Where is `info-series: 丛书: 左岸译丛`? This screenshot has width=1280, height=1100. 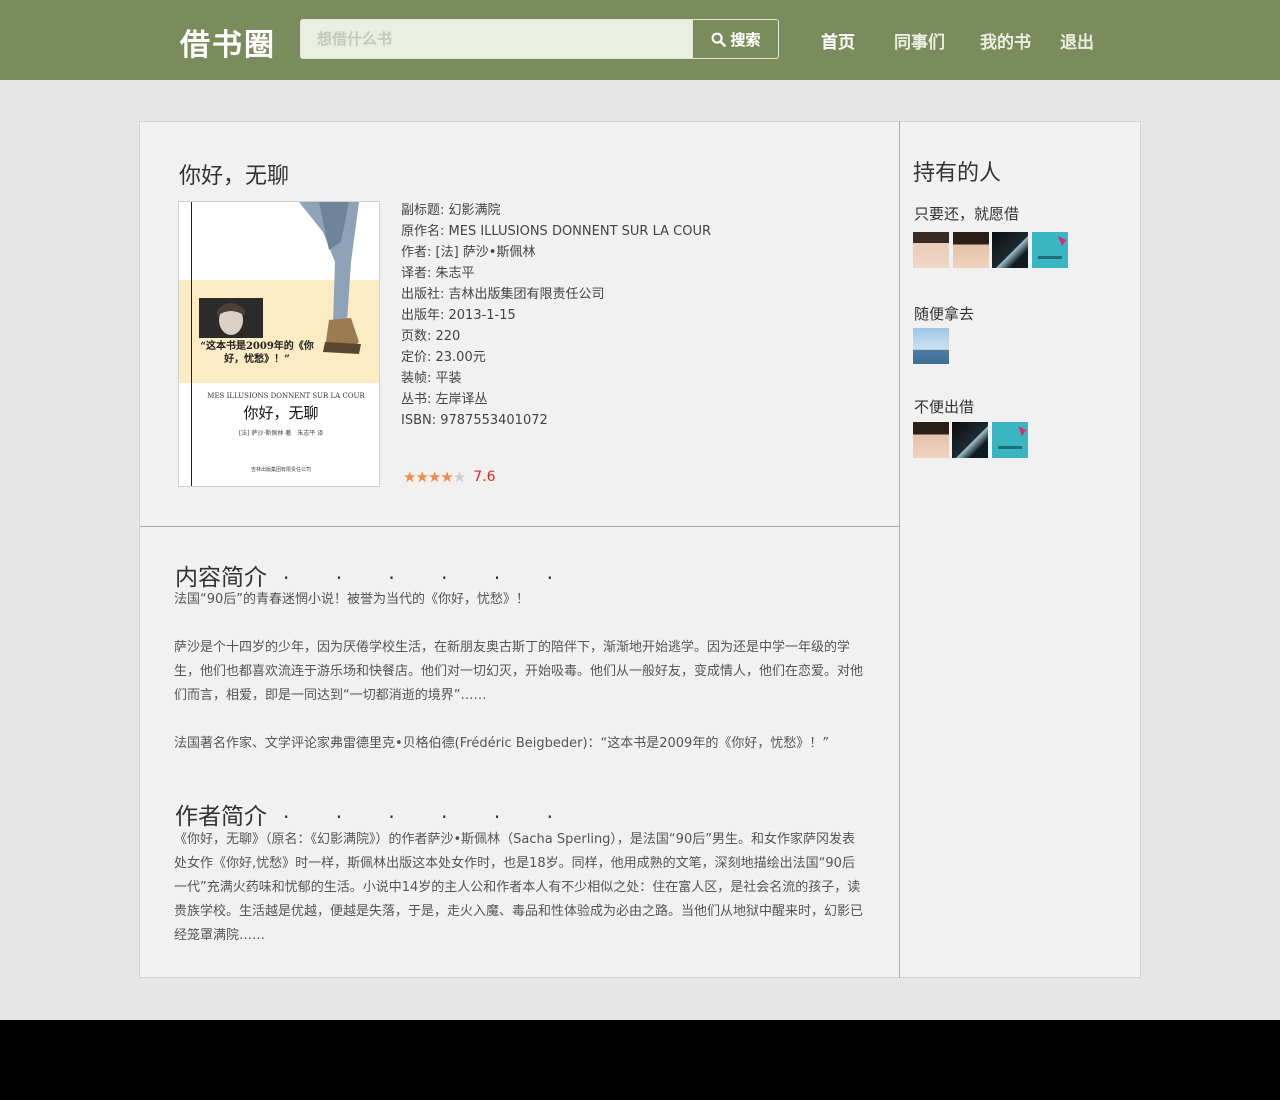 info-series: 丛书: 左岸译丛 is located at coordinates (444, 399).